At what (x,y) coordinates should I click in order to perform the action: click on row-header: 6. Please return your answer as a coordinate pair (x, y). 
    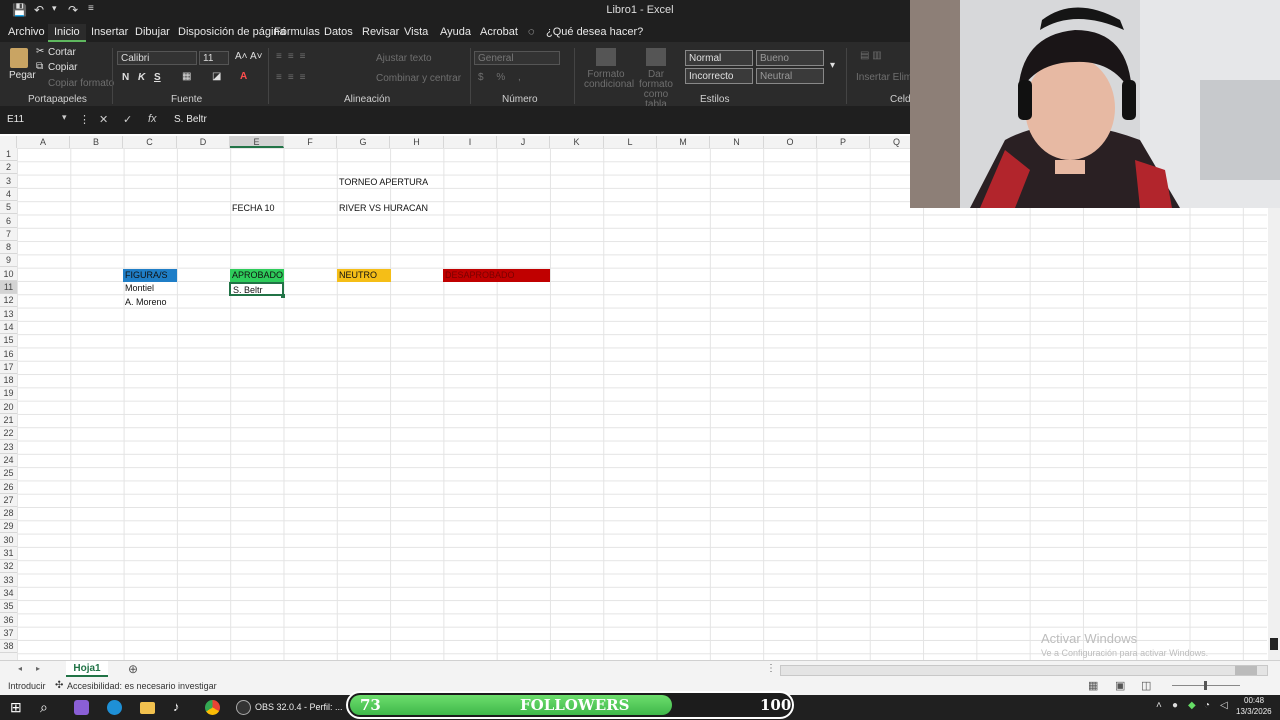
    Looking at the image, I should click on (8, 221).